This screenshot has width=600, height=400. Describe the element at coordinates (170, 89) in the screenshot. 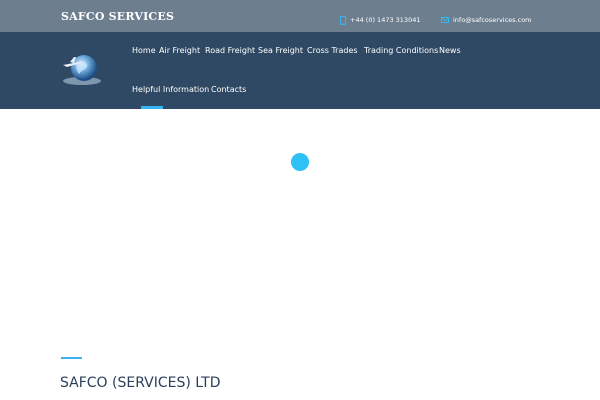

I see `nav-helpful-information: Helpful Information` at that location.